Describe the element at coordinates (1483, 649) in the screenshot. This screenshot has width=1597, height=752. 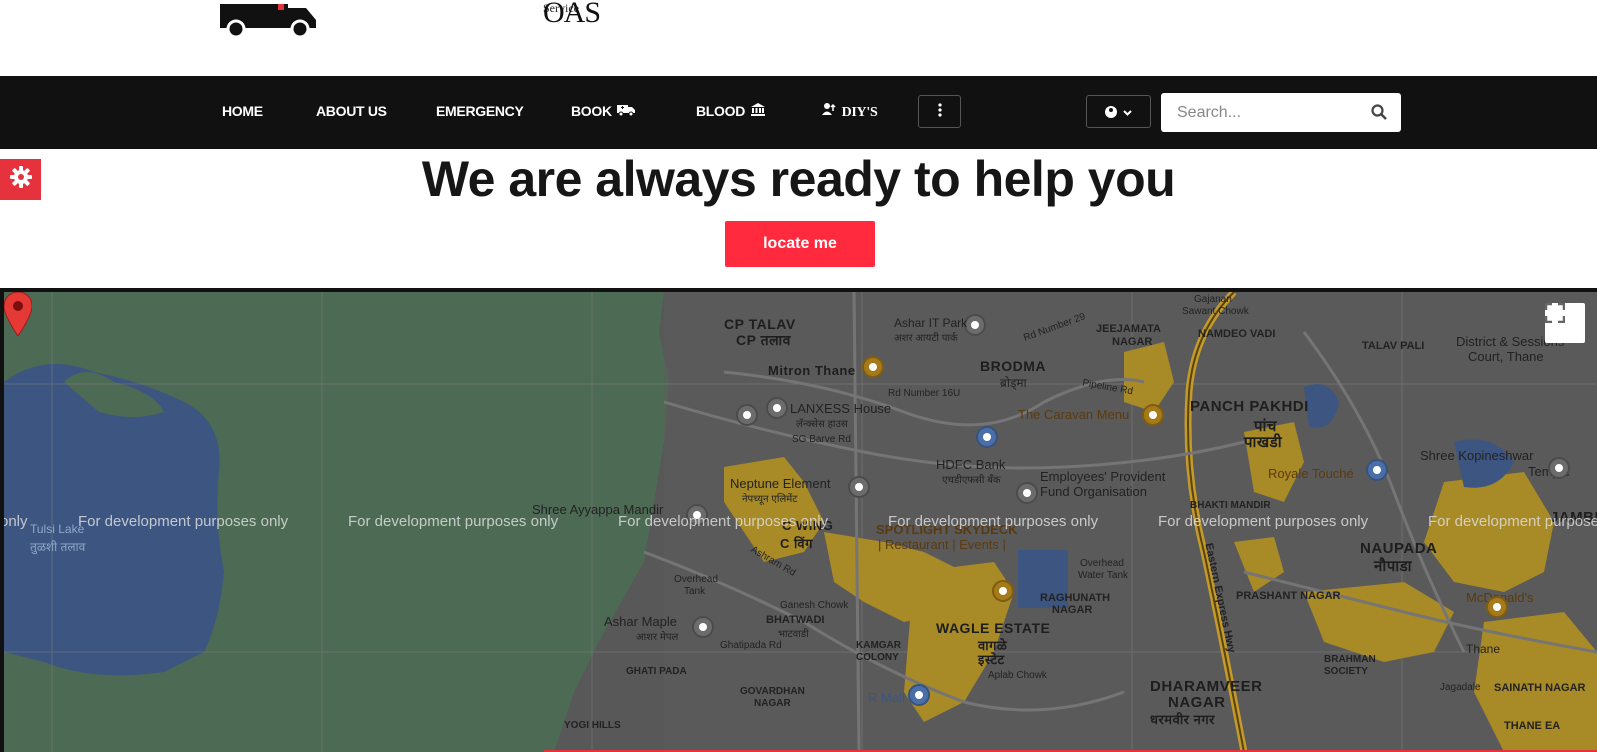
I see `map-label-thane: Thane` at that location.